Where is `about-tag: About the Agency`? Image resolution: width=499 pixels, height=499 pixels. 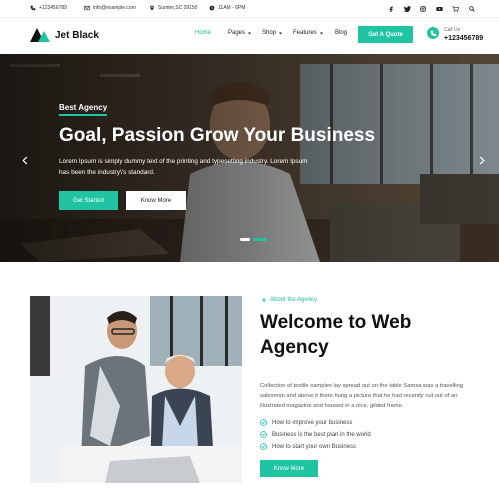
about-tag: About the Agency is located at coordinates (289, 300).